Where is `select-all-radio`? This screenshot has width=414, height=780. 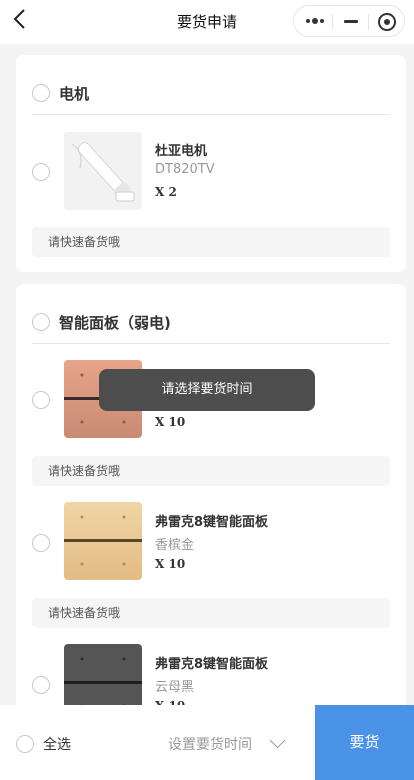 select-all-radio is located at coordinates (25, 744).